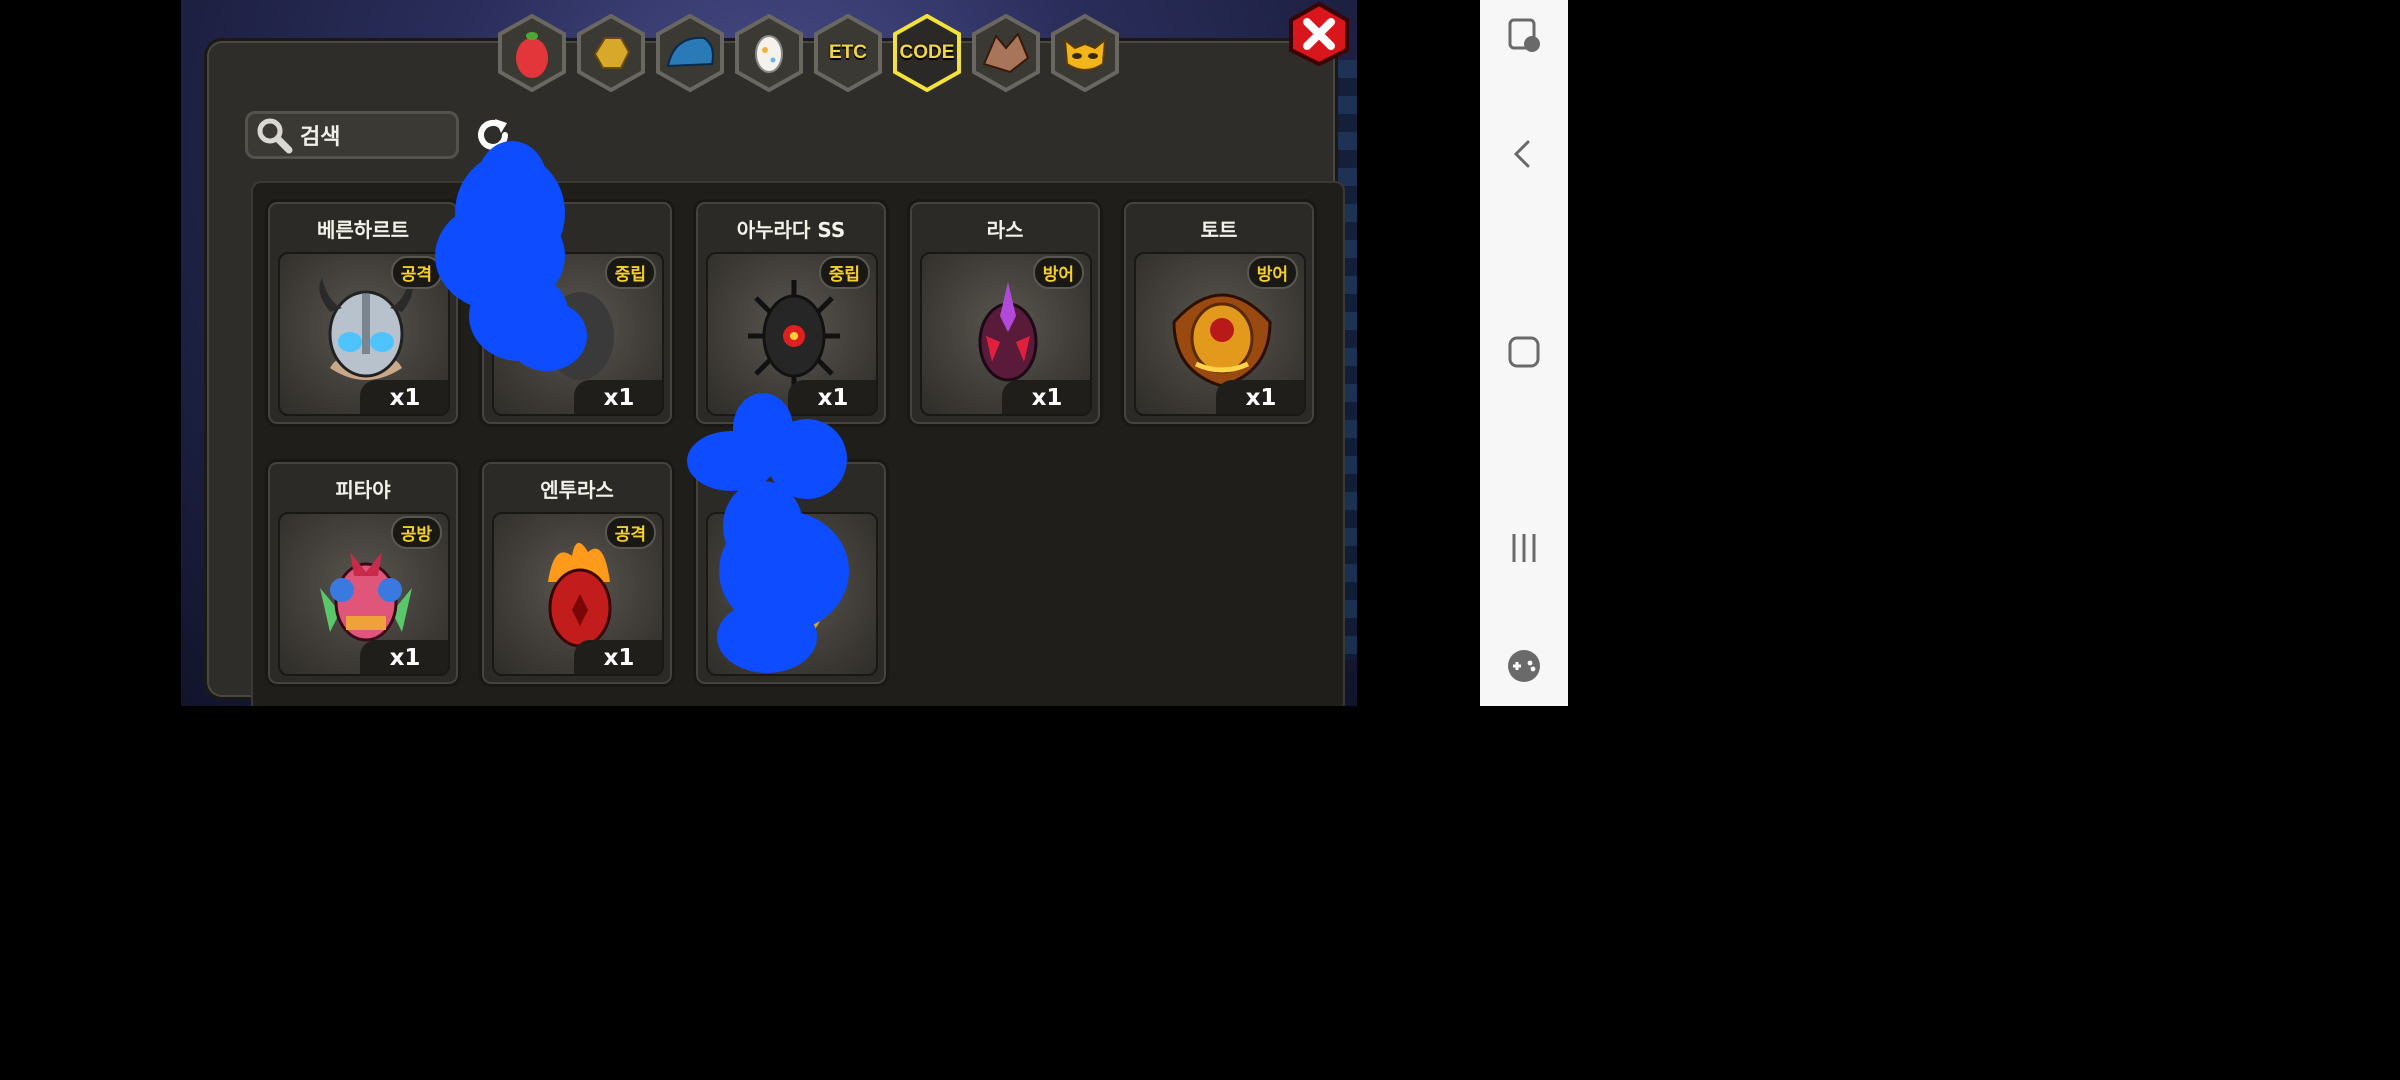  What do you see at coordinates (532, 53) in the screenshot?
I see `tab-fruit` at bounding box center [532, 53].